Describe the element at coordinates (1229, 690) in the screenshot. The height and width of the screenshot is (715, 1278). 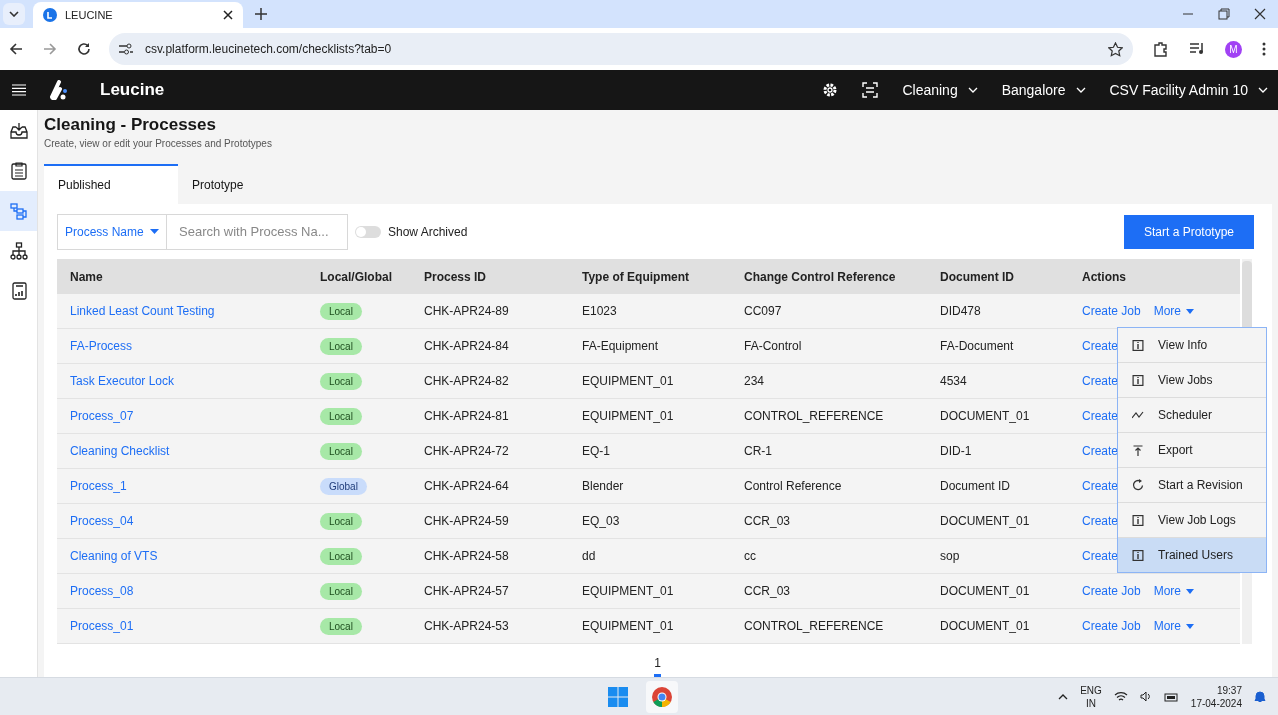
I see `clock-time: 19:37` at that location.